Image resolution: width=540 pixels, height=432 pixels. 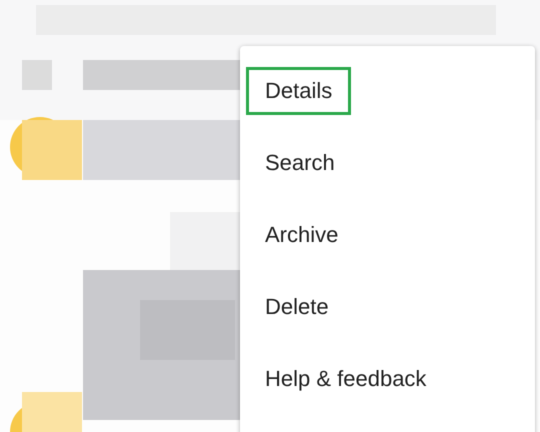 I want to click on menu-item: Search, so click(x=300, y=163).